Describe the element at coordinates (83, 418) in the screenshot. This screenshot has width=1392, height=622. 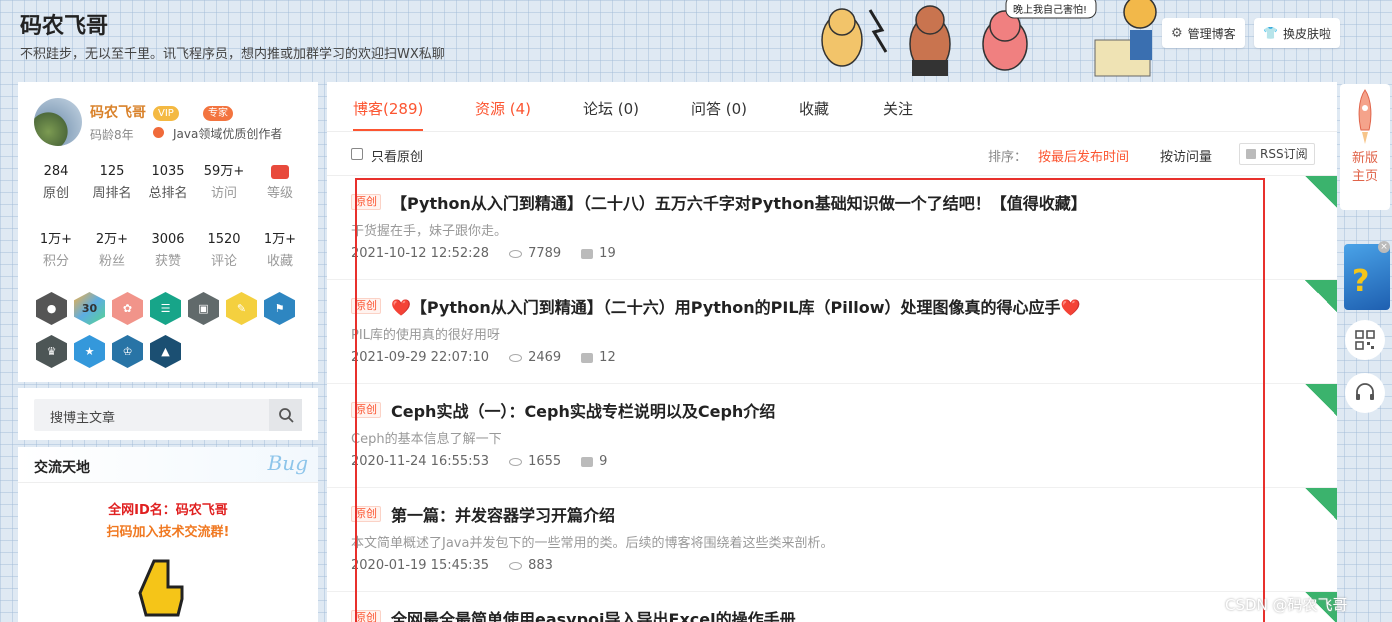
I see `search-placeholder: 搜博主文章` at that location.